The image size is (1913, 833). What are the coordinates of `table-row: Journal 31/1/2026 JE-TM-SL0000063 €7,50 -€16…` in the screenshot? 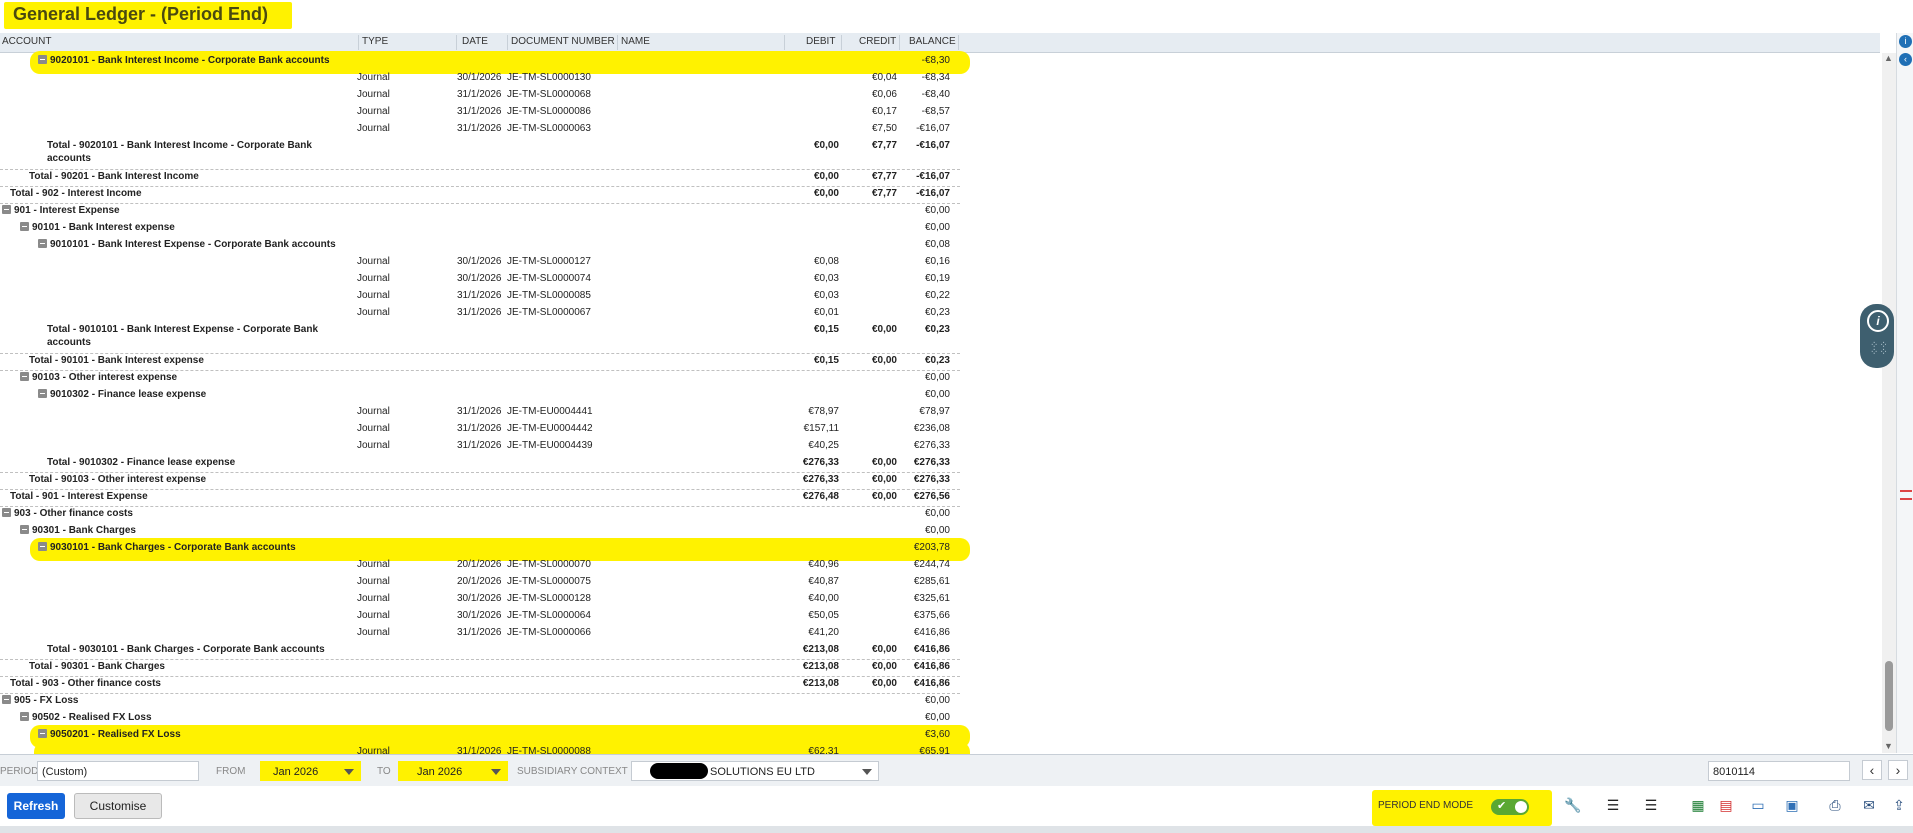 It's located at (480, 129).